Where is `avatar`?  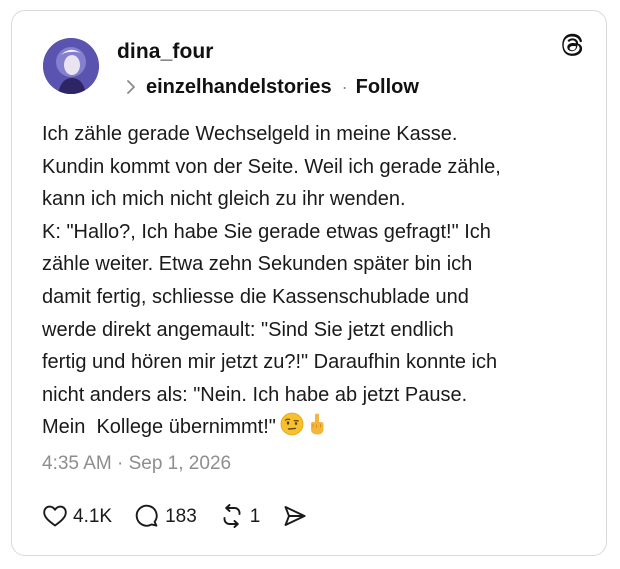
avatar is located at coordinates (71, 66).